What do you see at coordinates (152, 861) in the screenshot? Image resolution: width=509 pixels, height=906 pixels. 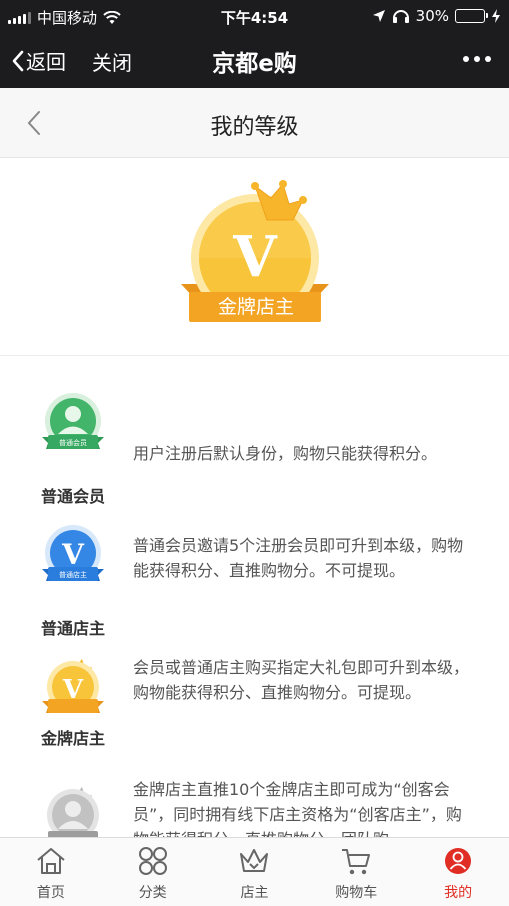 I see `category-icon` at bounding box center [152, 861].